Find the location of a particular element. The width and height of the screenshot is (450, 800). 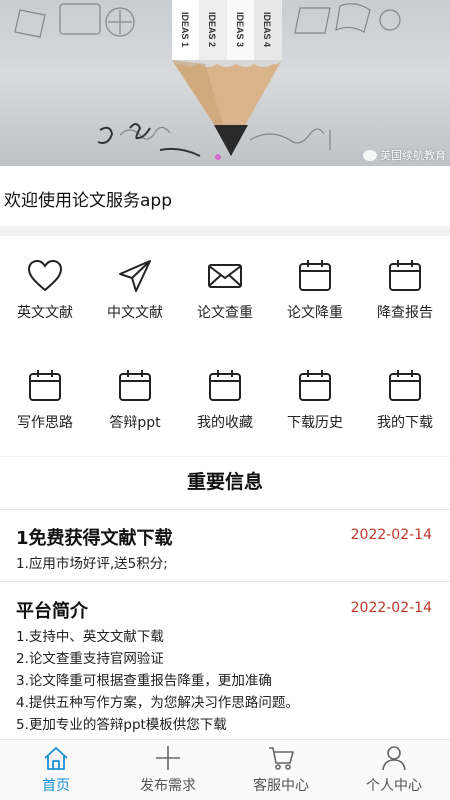

grid-item-my-favorites: 我的收藏 is located at coordinates (225, 396).